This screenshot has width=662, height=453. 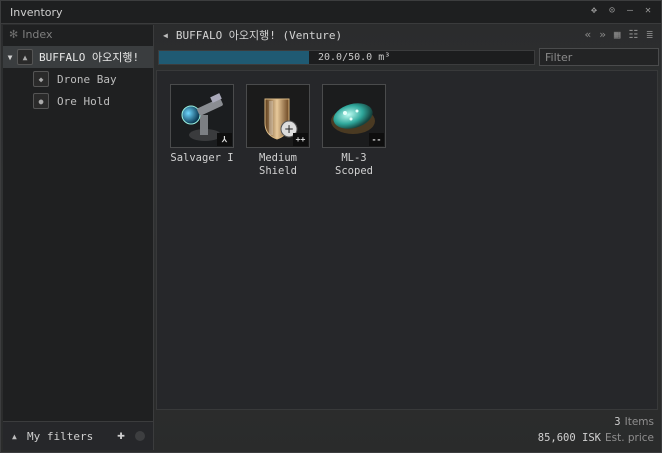 I want to click on pin-icon: ✥, so click(x=594, y=10).